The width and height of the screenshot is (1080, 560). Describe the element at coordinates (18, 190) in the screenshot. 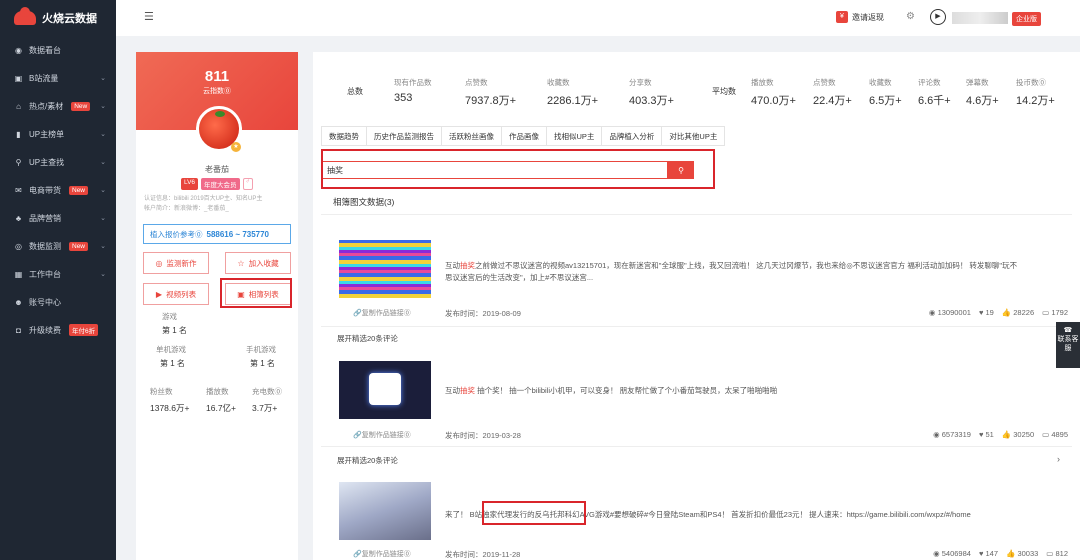

I see `mail-icon: ✉` at that location.